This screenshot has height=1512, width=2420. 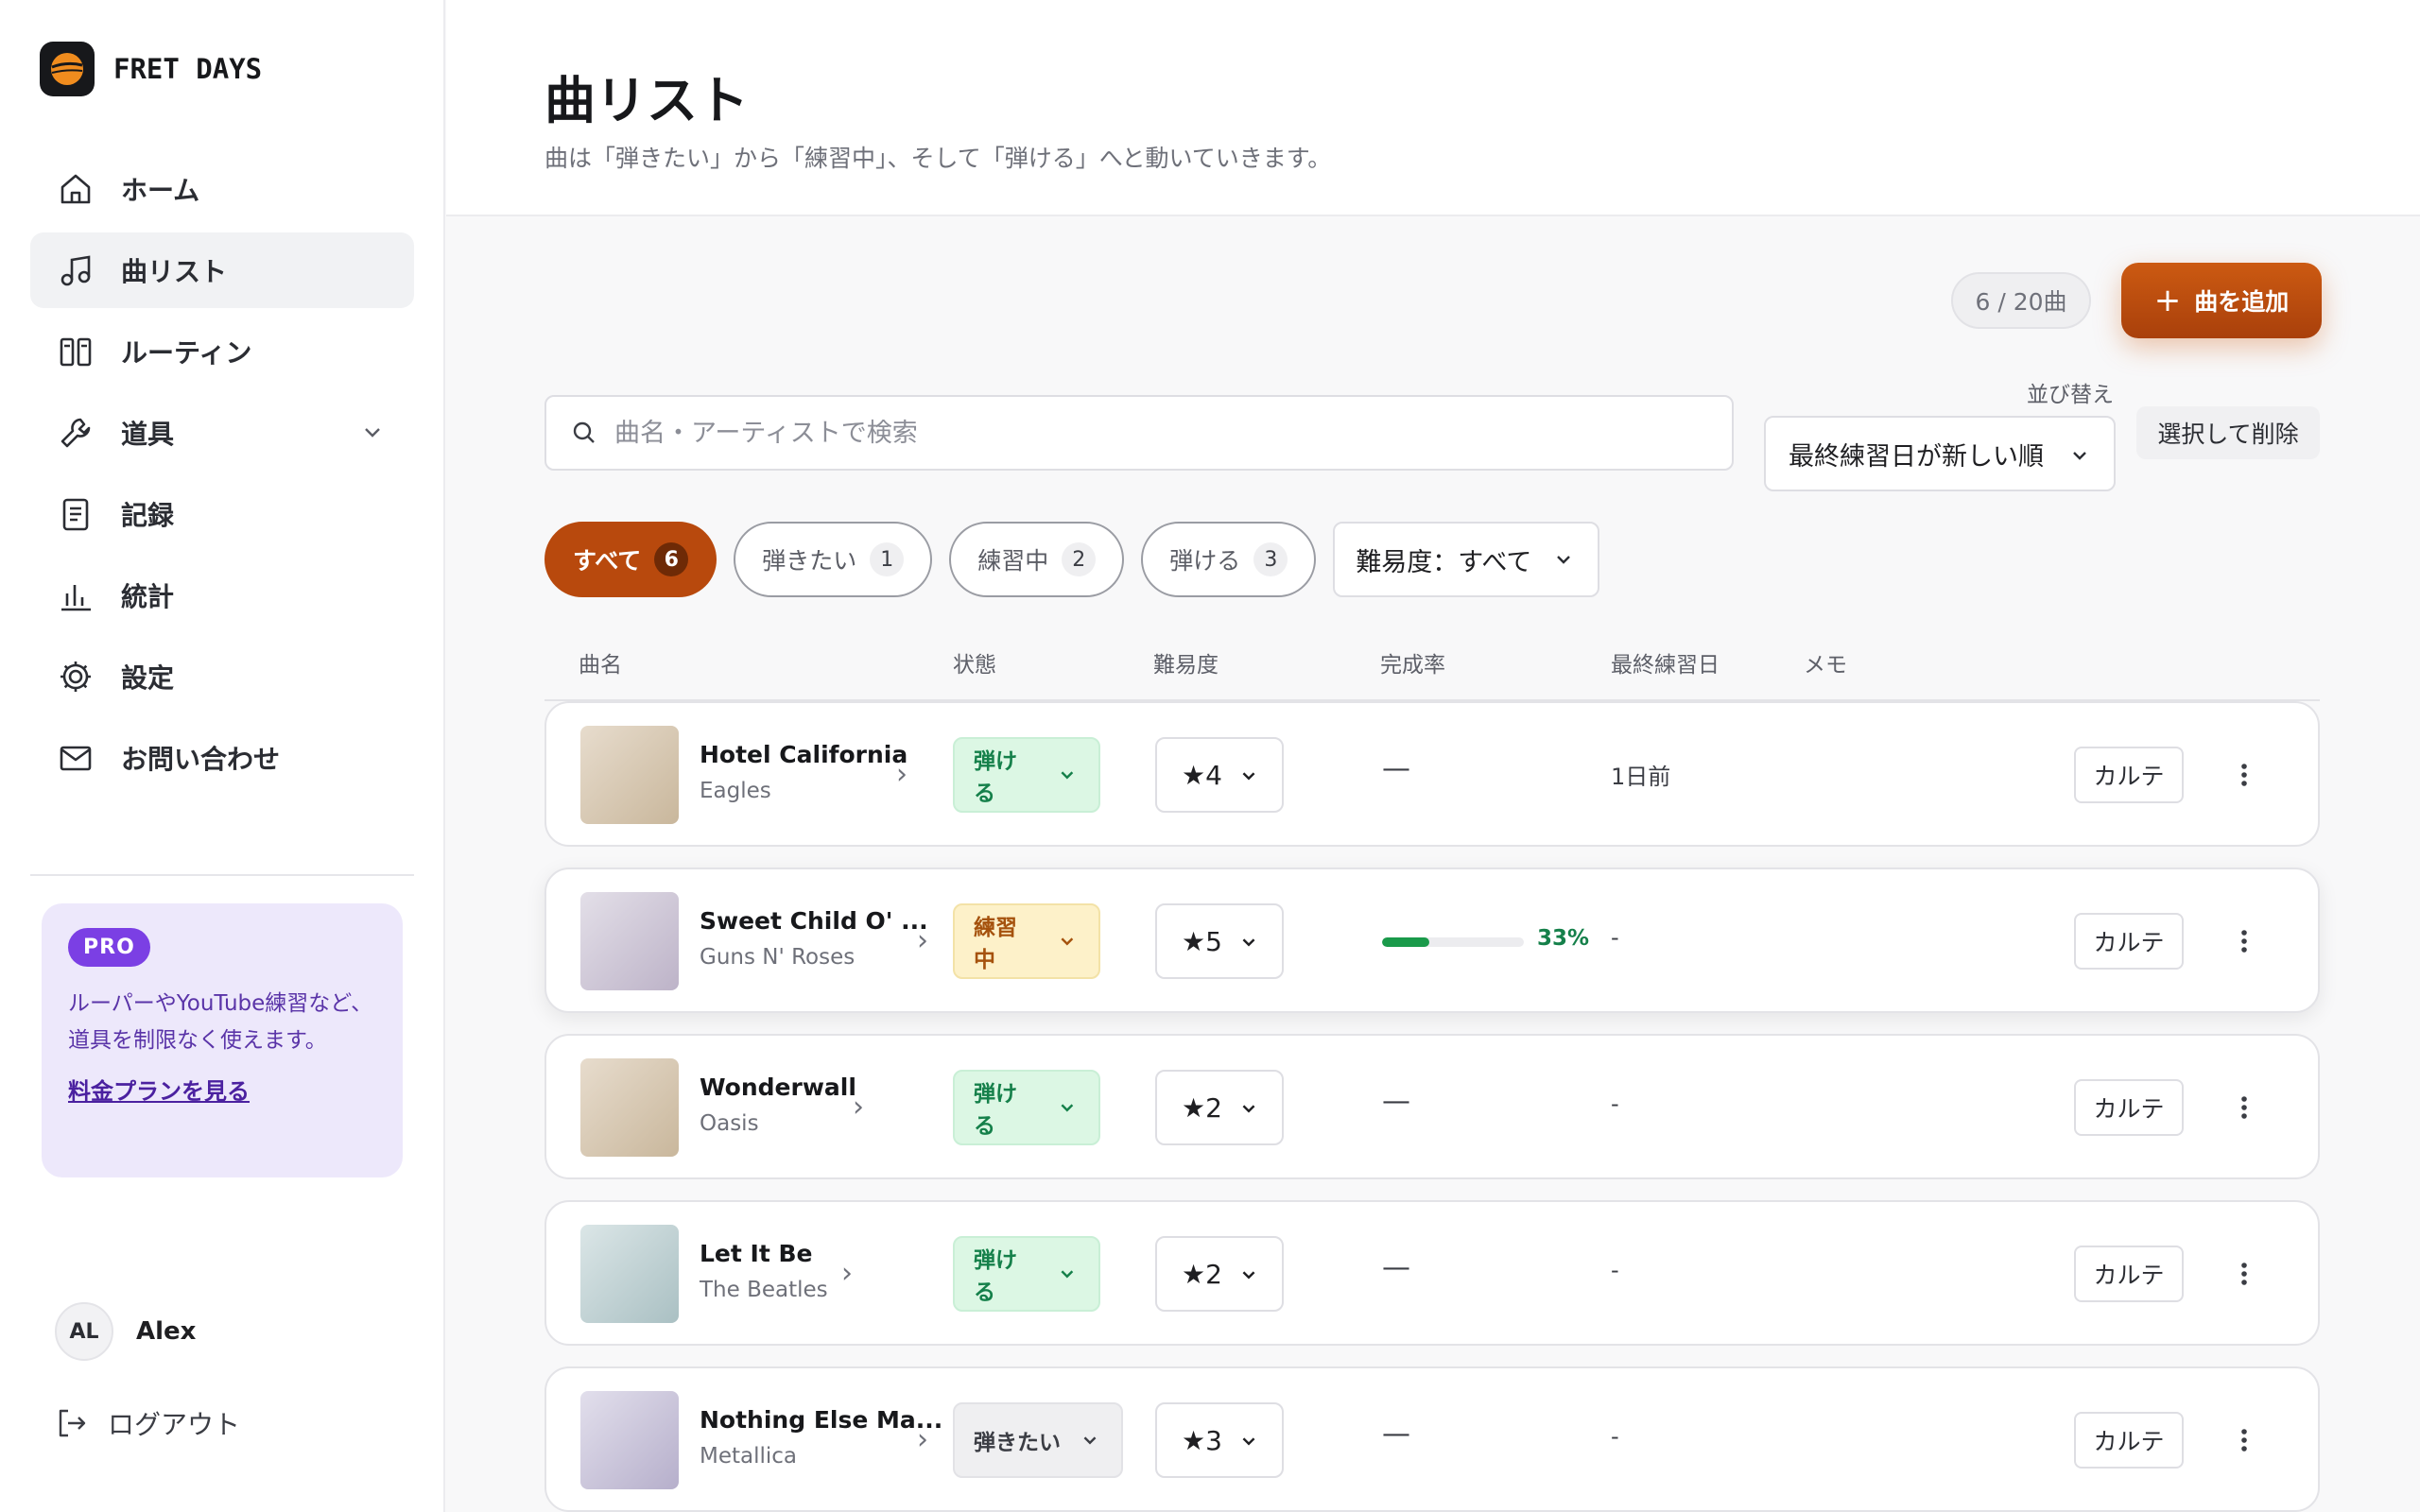 I want to click on page-header: 曲リスト 曲は「弾きたい」から「練習中」、そして「弾ける」へと動いていきます。, so click(x=1433, y=108).